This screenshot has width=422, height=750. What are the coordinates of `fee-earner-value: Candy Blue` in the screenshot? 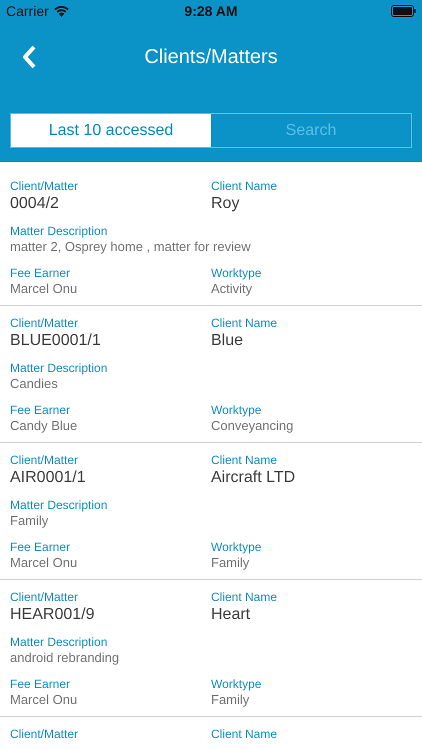 It's located at (44, 426).